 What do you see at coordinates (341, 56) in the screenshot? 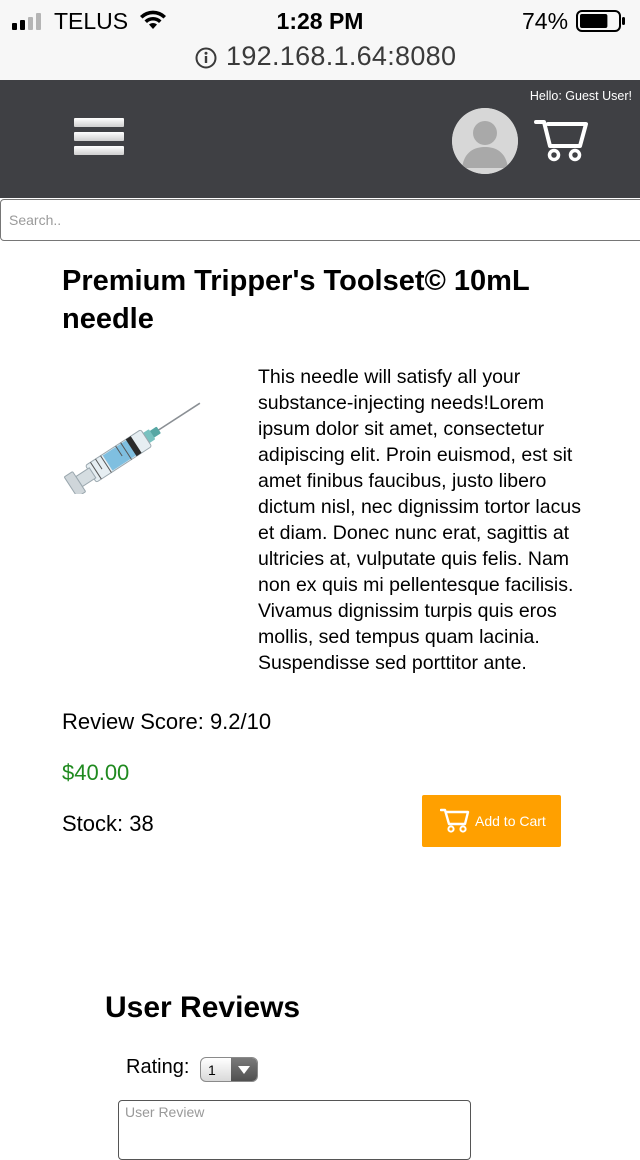
I see `url-text: 192.168.1.64:8080` at bounding box center [341, 56].